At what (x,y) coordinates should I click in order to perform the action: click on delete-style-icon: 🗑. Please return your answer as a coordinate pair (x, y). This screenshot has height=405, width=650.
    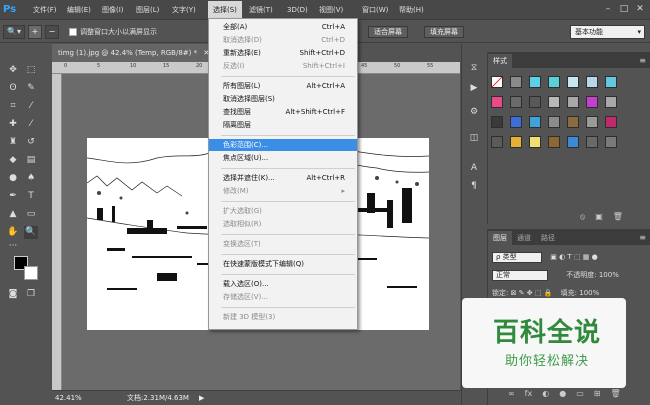
    Looking at the image, I should click on (618, 217).